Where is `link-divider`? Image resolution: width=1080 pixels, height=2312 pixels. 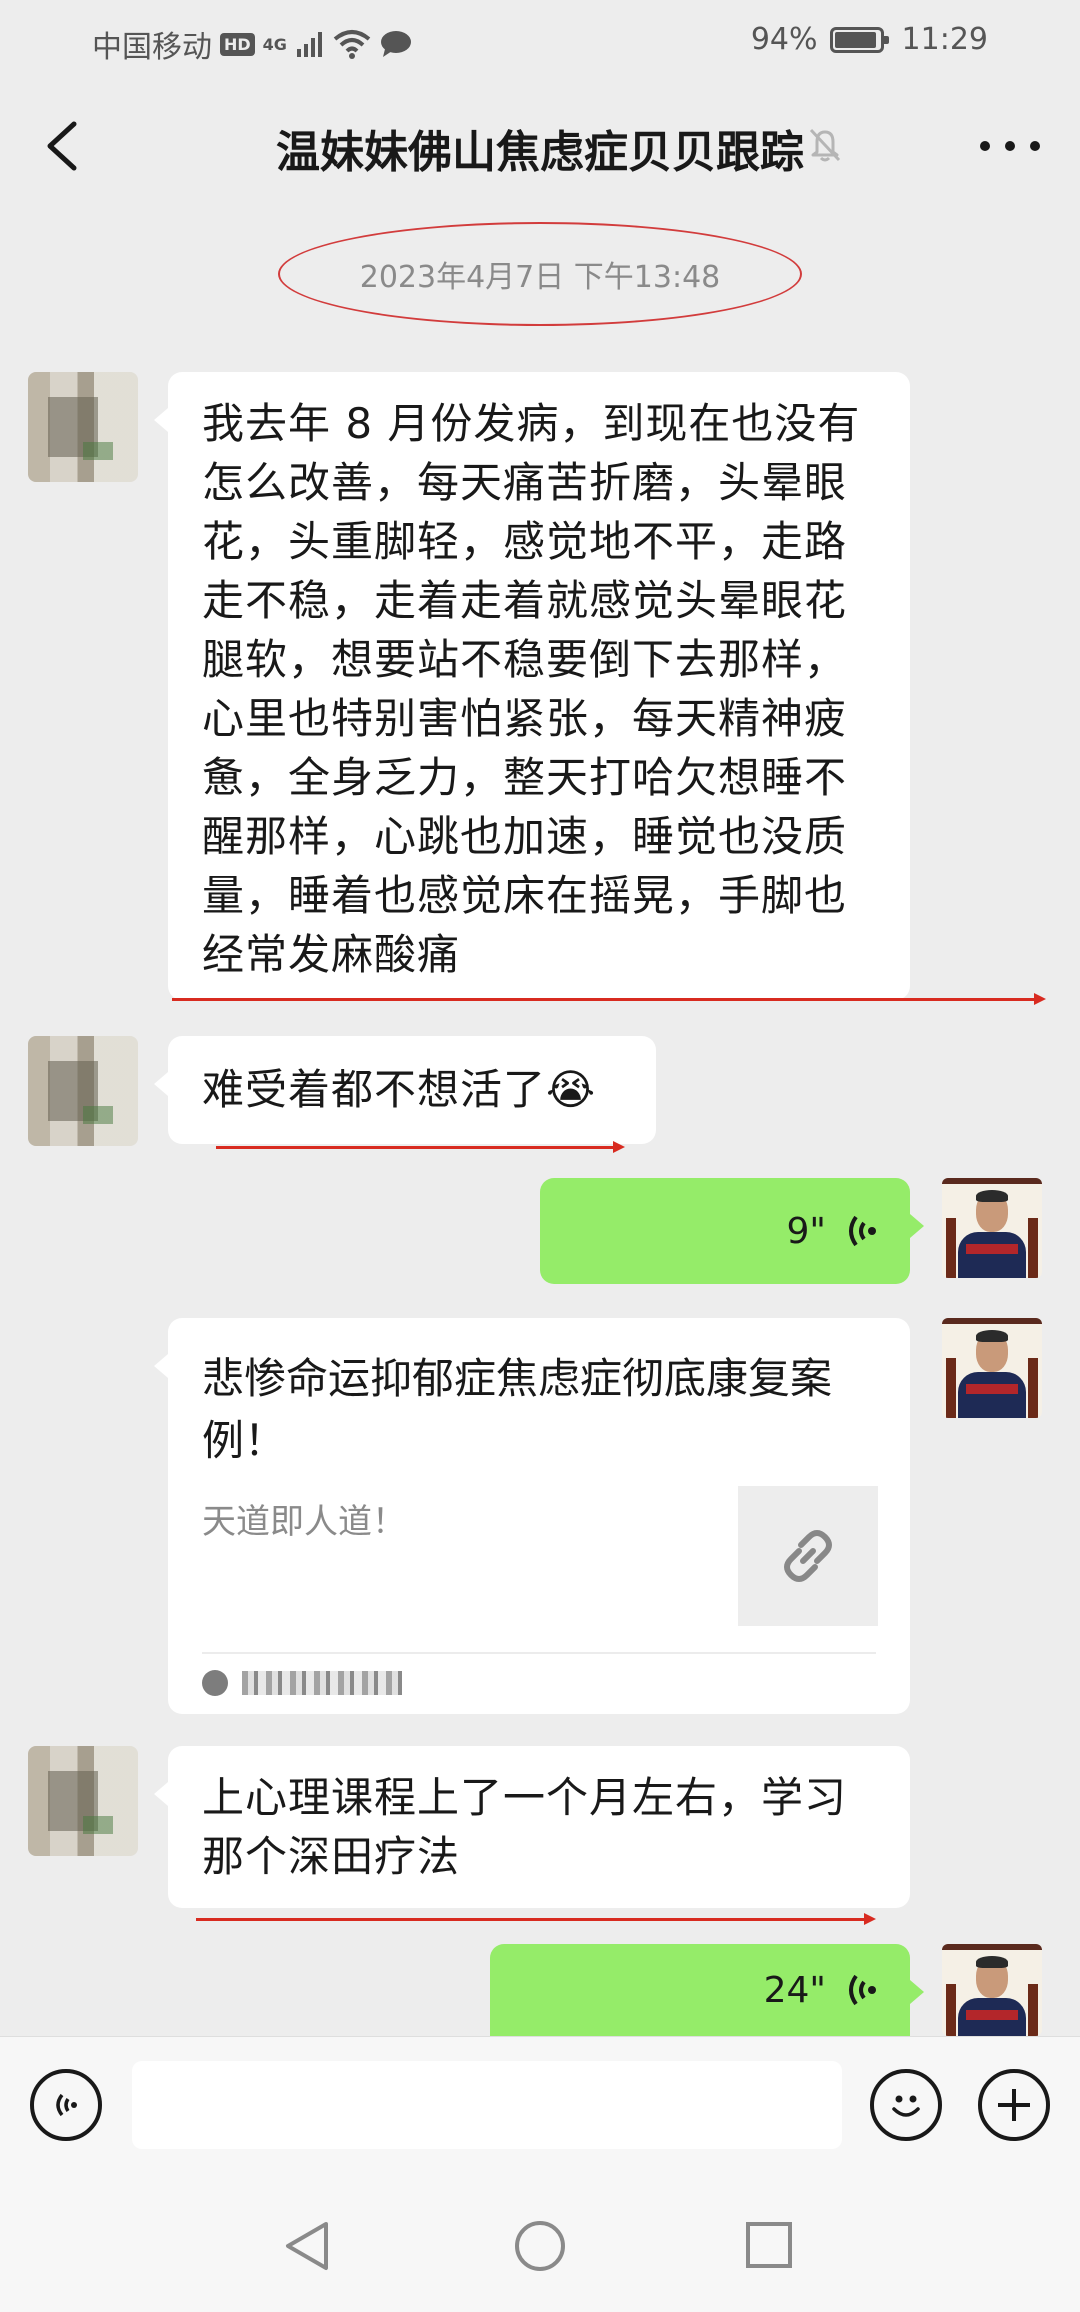
link-divider is located at coordinates (539, 1653).